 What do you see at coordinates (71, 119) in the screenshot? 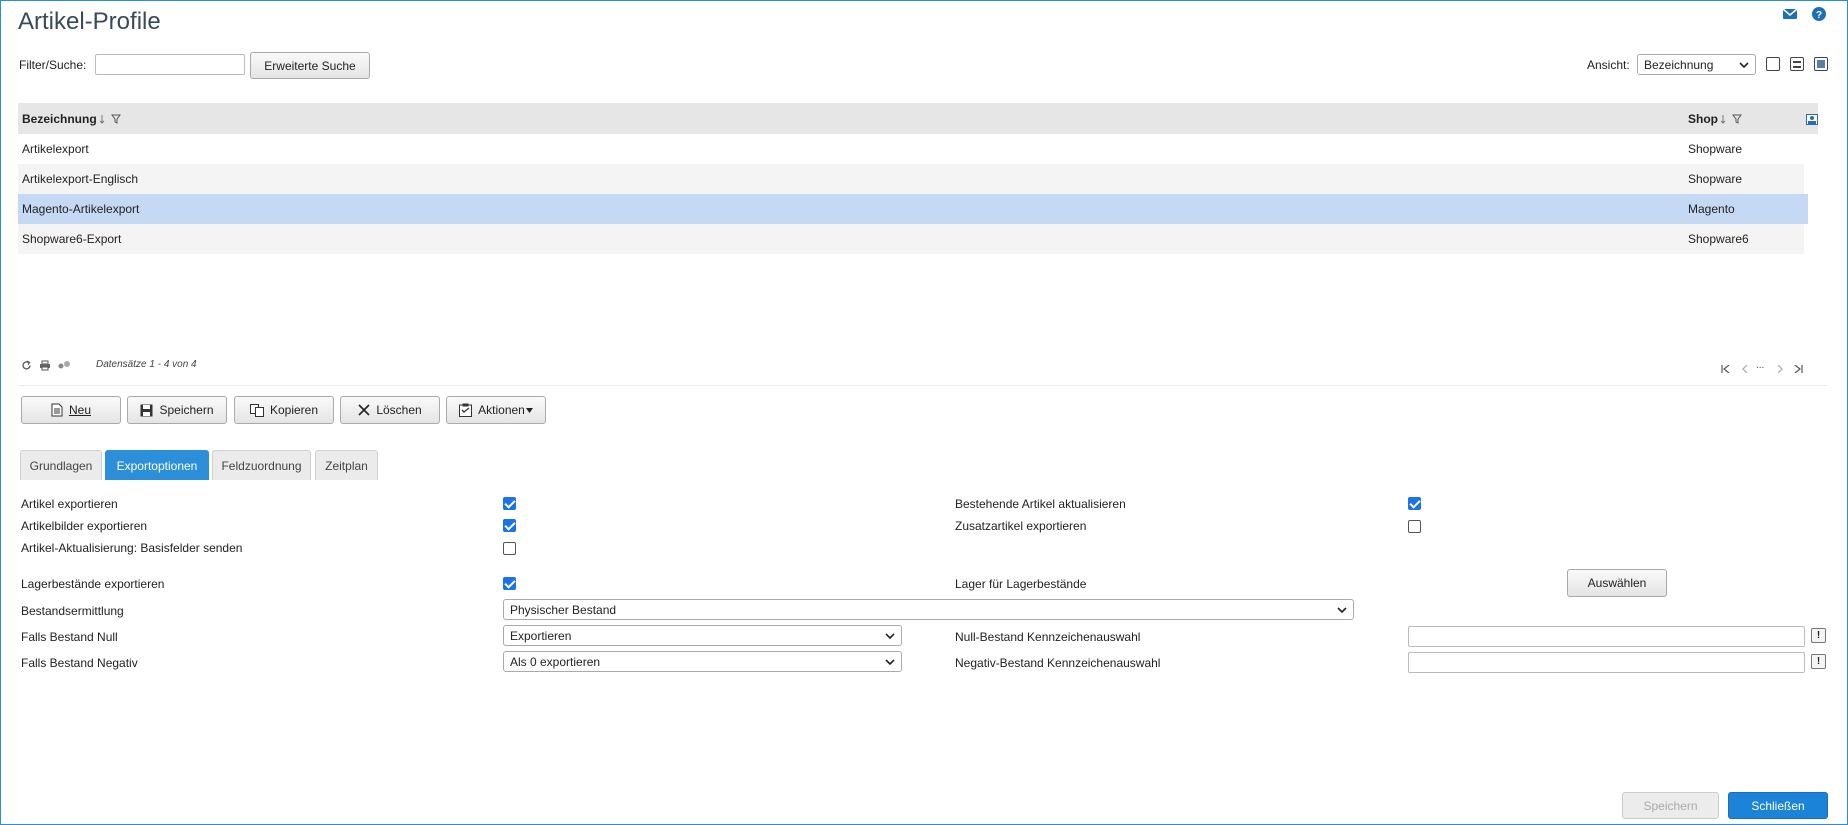
I see `column-header-bezeichnung: Bezeichnung` at bounding box center [71, 119].